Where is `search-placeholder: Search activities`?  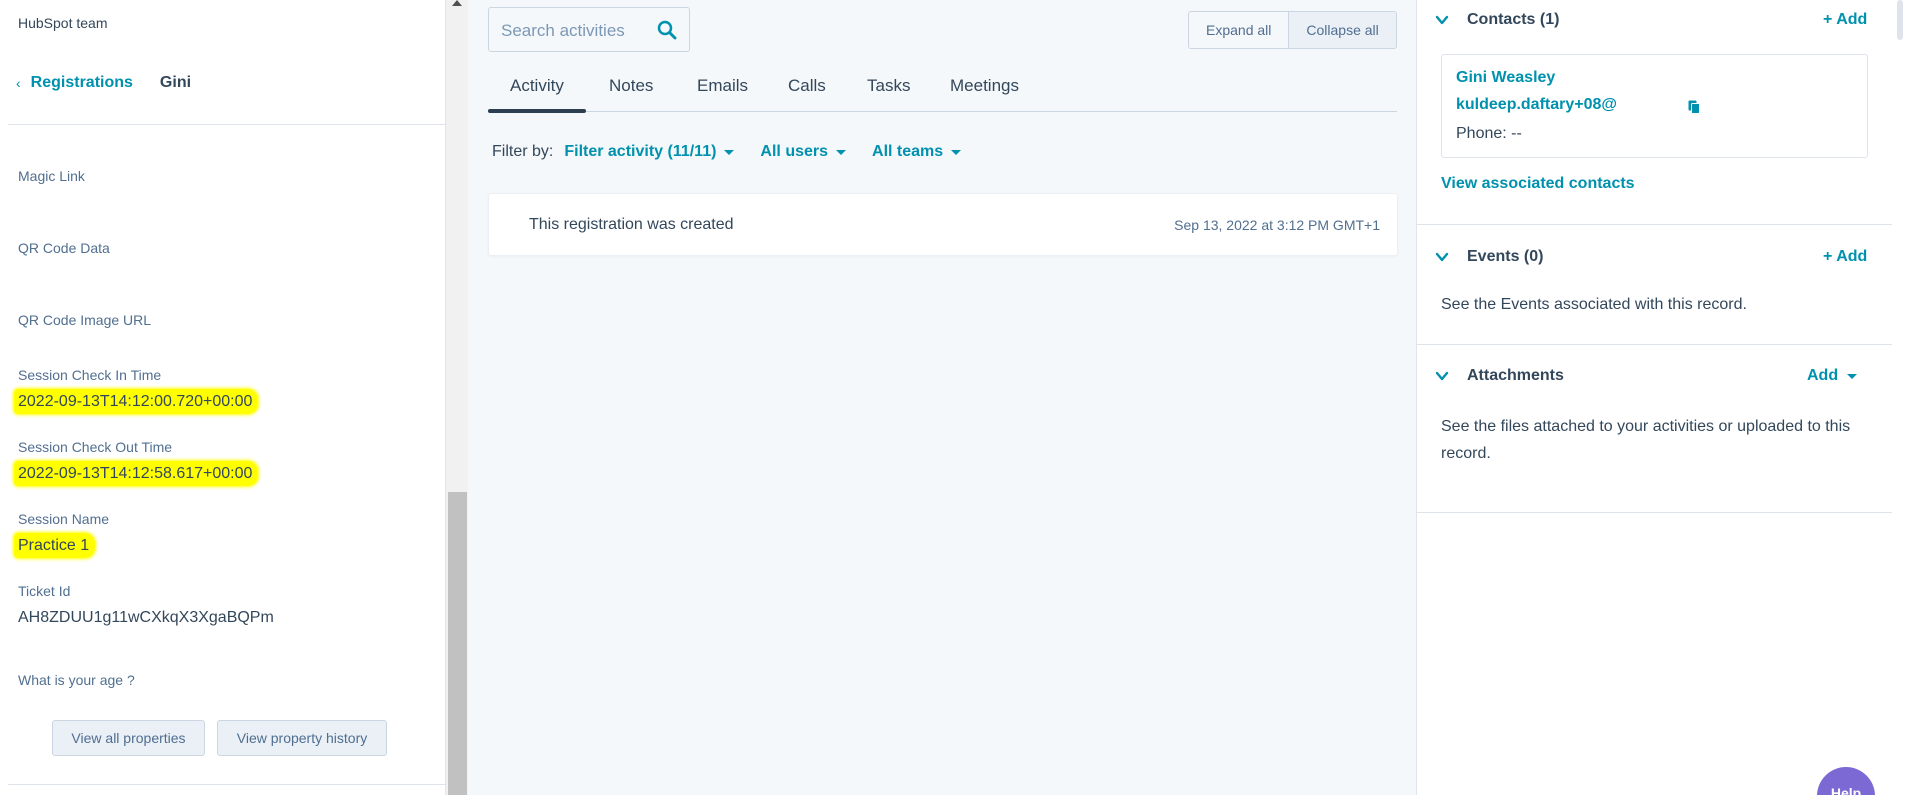 search-placeholder: Search activities is located at coordinates (563, 30).